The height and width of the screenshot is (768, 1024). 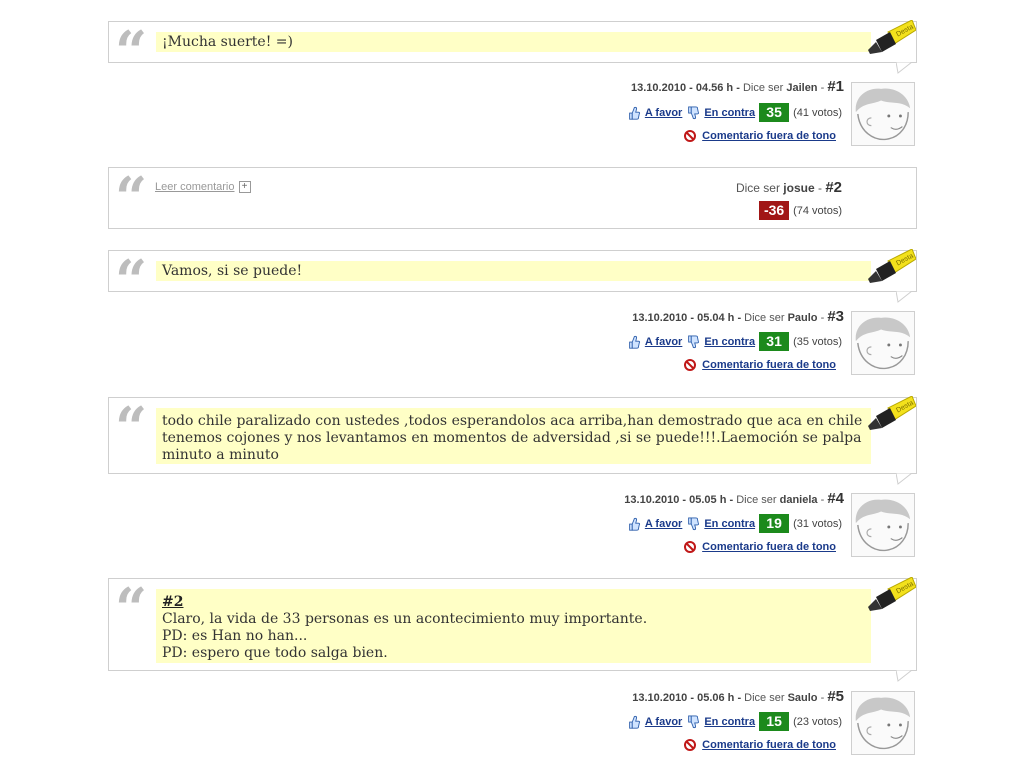 I want to click on comment-date: 13.10.2010 - 04.56 h -, so click(x=687, y=88).